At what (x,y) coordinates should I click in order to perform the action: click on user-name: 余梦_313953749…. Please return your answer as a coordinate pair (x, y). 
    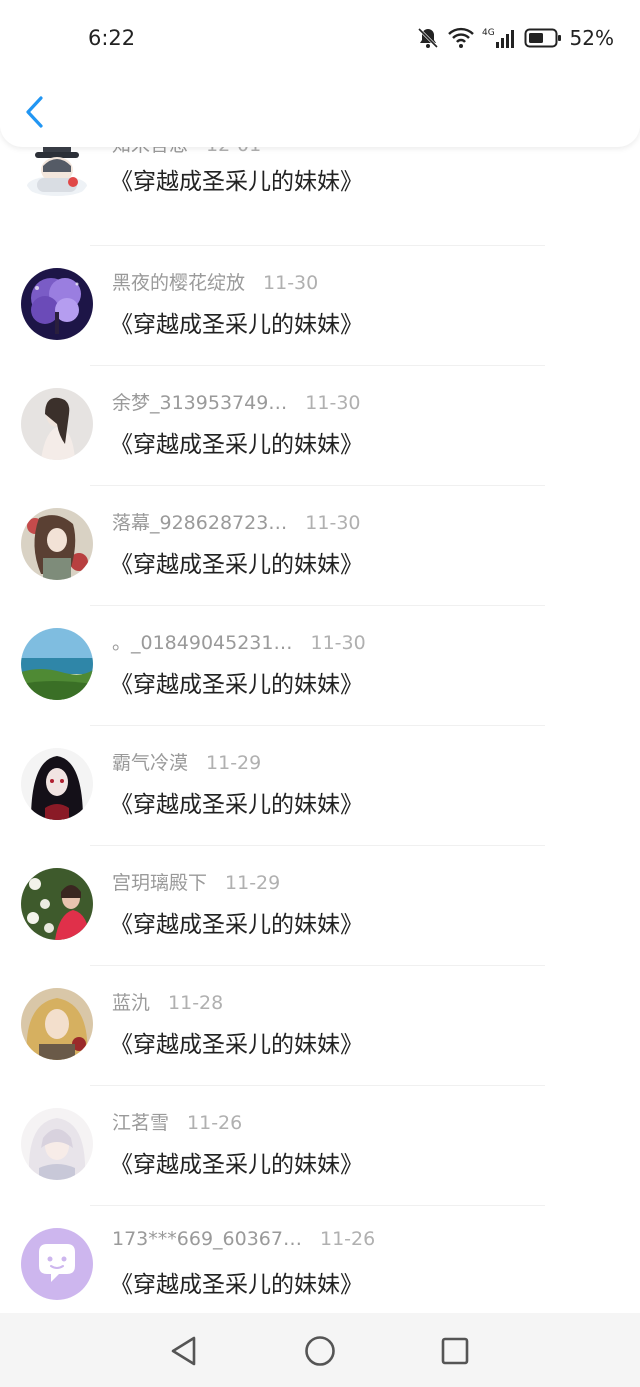
    Looking at the image, I should click on (199, 401).